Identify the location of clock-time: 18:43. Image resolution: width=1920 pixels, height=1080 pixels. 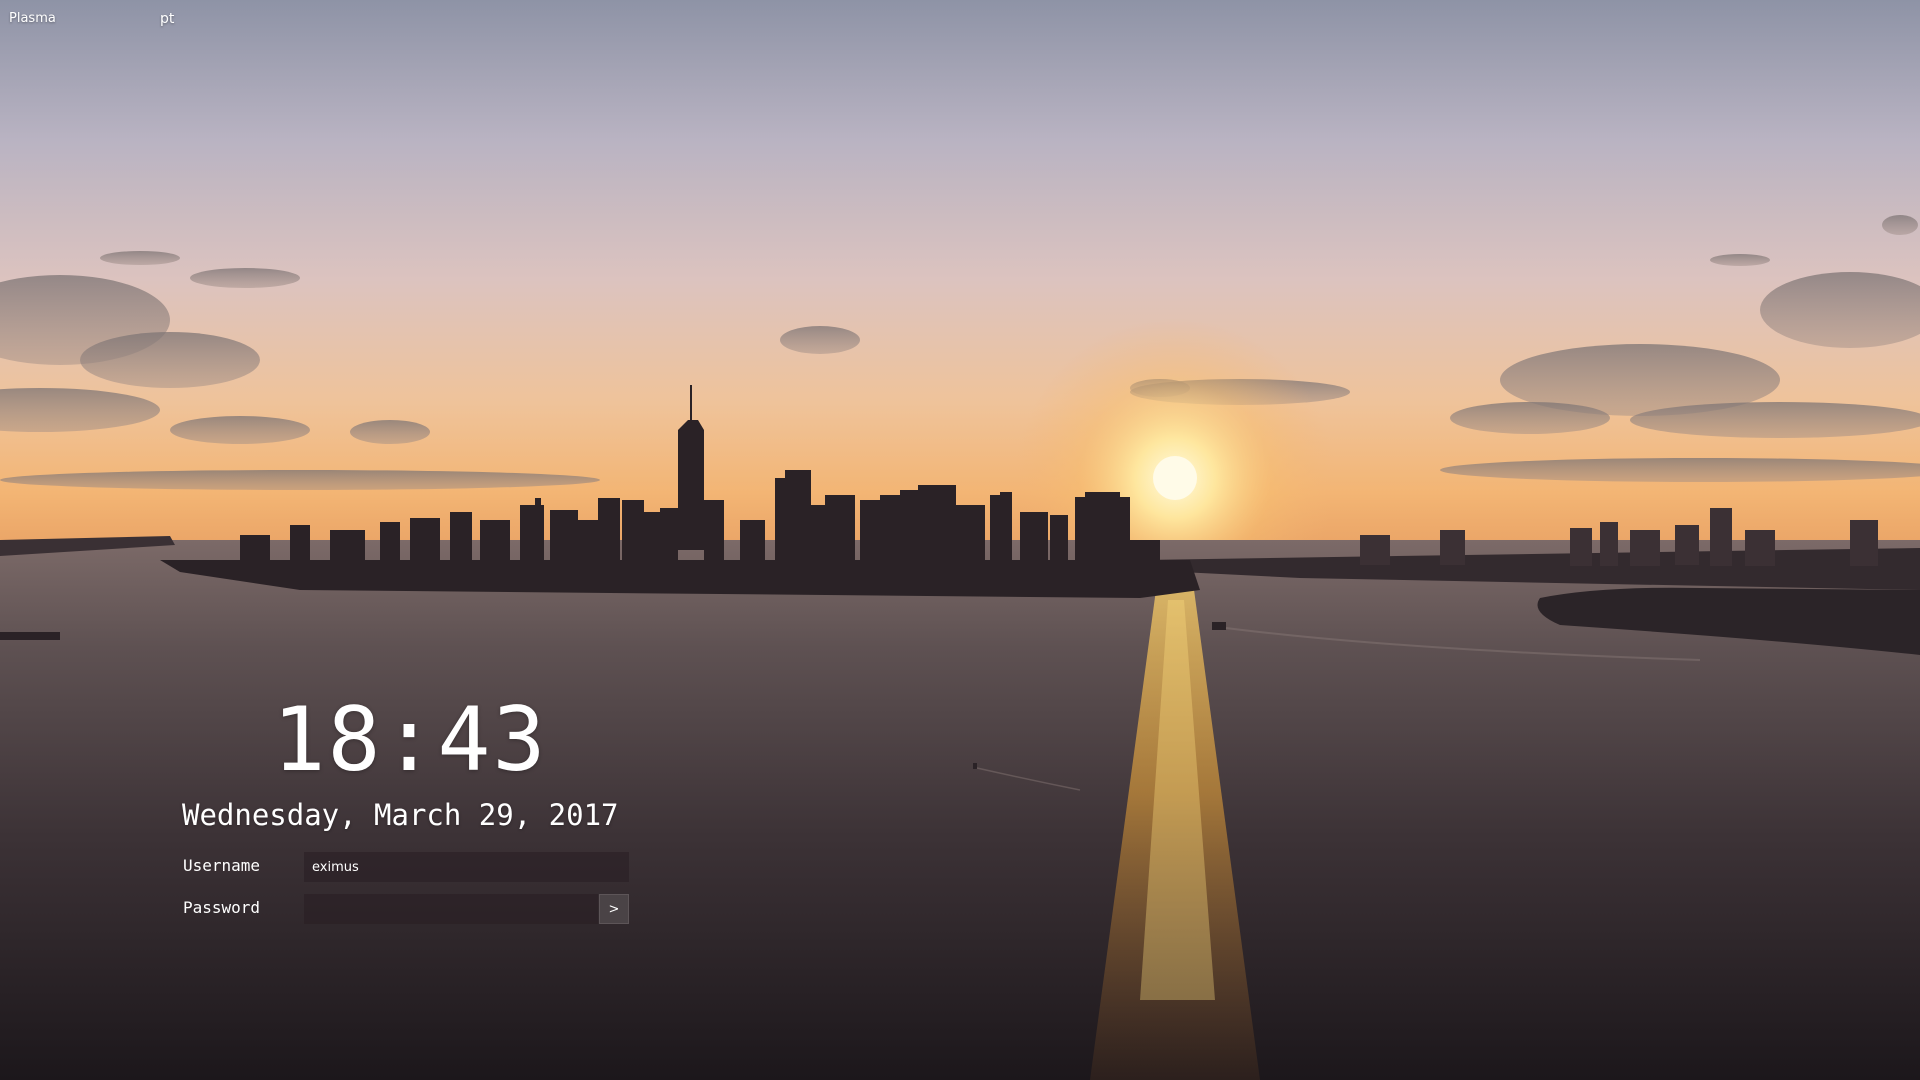
(410, 739).